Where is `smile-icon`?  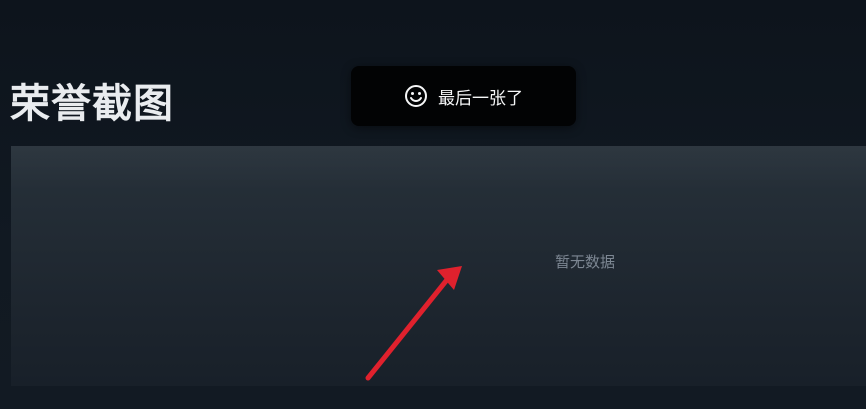
smile-icon is located at coordinates (416, 96).